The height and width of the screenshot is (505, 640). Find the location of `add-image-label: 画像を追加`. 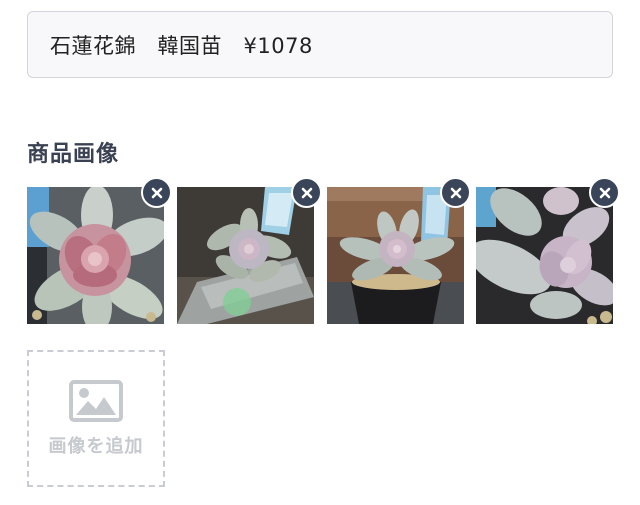

add-image-label: 画像を追加 is located at coordinates (96, 446).